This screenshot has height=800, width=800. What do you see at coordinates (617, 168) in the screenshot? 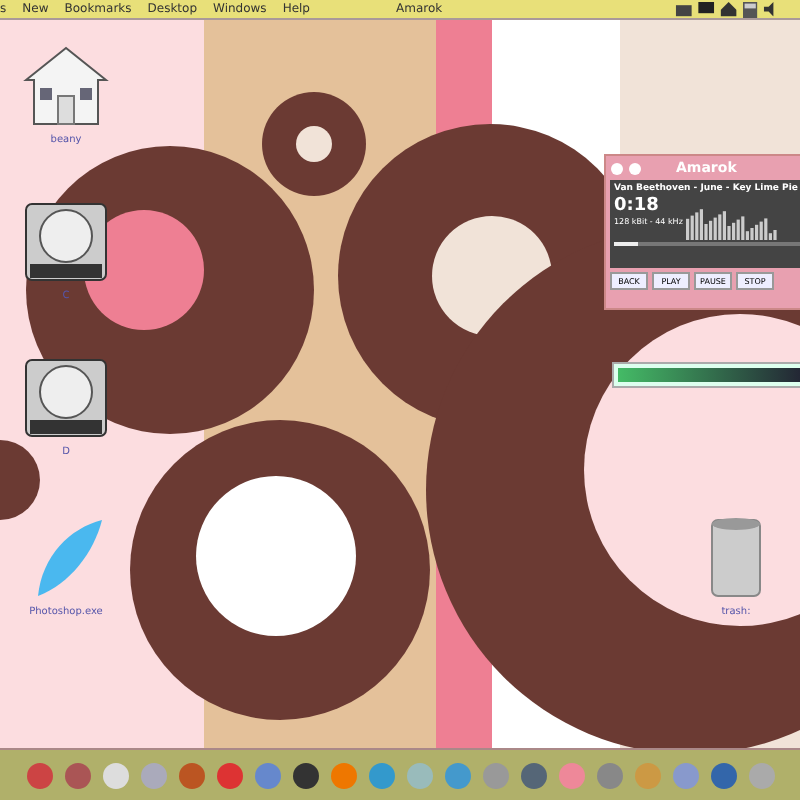
I see `settings-icon` at bounding box center [617, 168].